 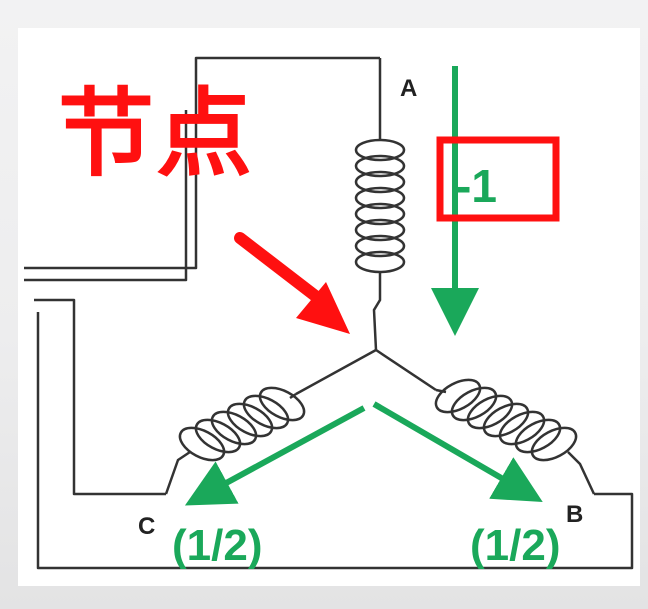 What do you see at coordinates (380, 235) in the screenshot?
I see `coil-a-icon` at bounding box center [380, 235].